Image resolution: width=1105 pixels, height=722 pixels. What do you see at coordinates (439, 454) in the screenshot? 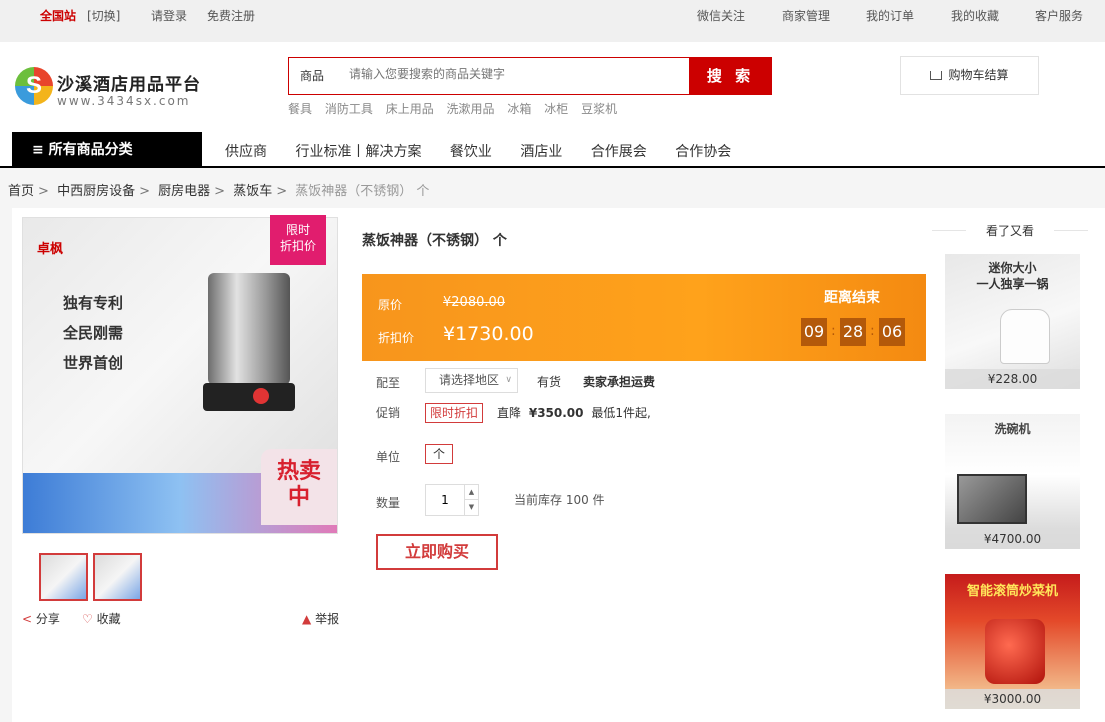
I see `unit-option: 个` at bounding box center [439, 454].